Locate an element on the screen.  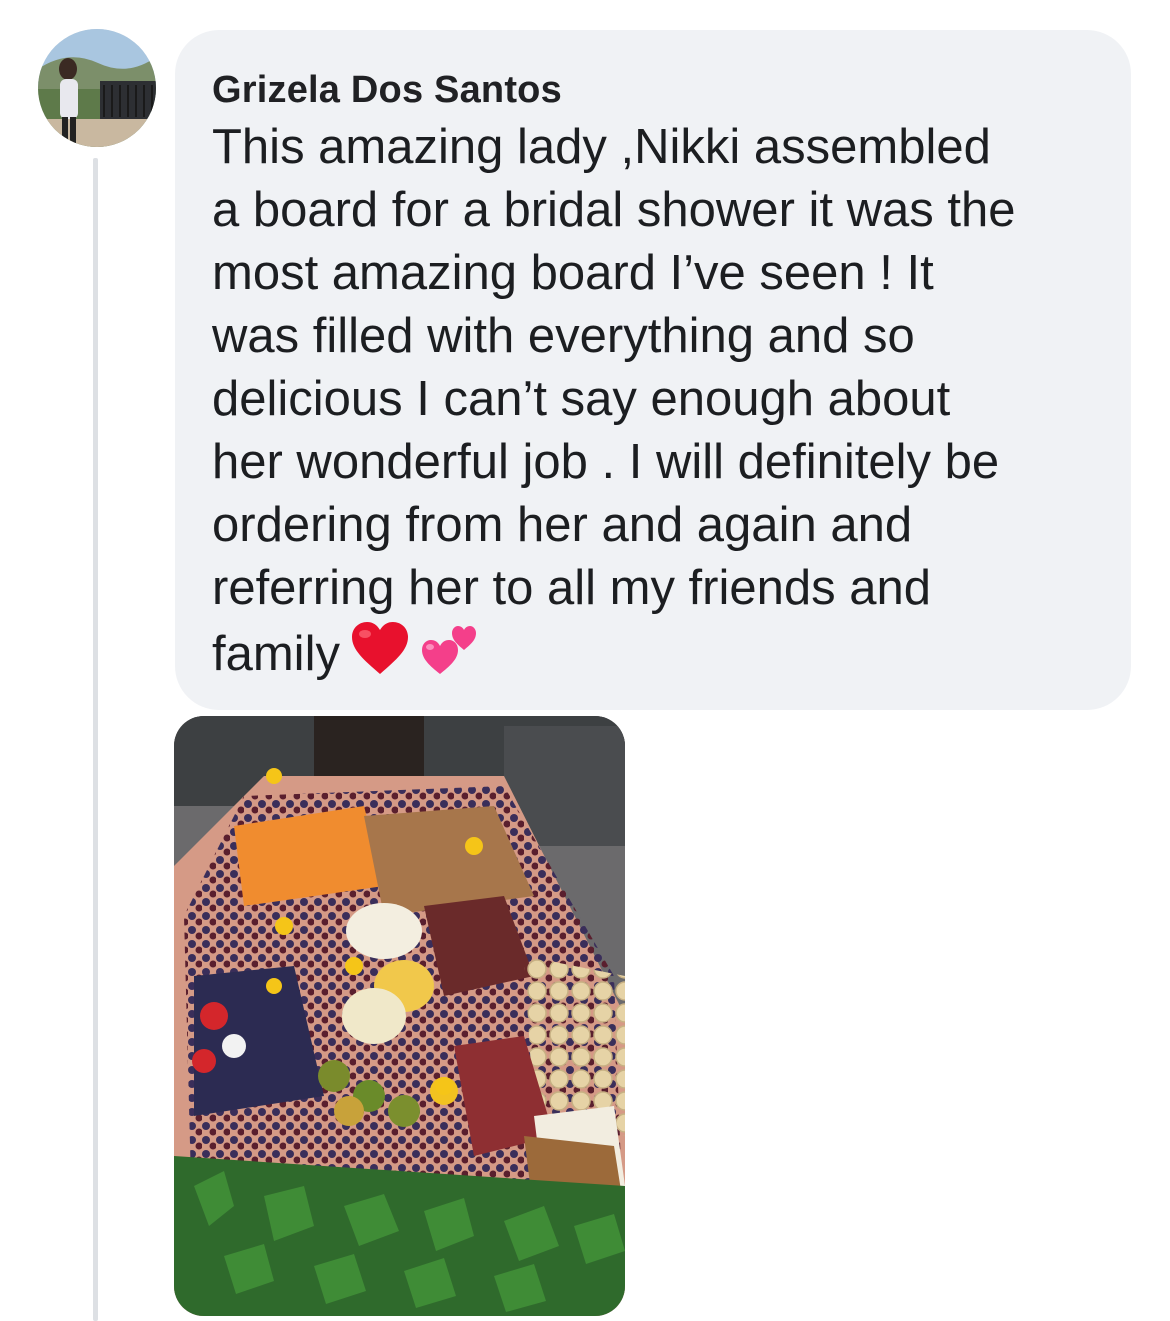
avatar is located at coordinates (97, 88).